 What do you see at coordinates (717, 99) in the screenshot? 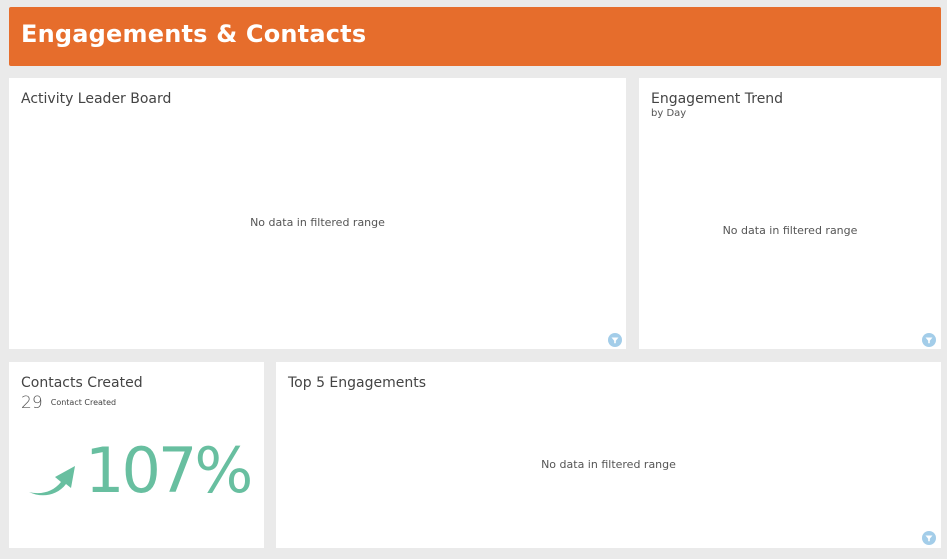
I see `engagement-trend-title: Engagement Trend` at bounding box center [717, 99].